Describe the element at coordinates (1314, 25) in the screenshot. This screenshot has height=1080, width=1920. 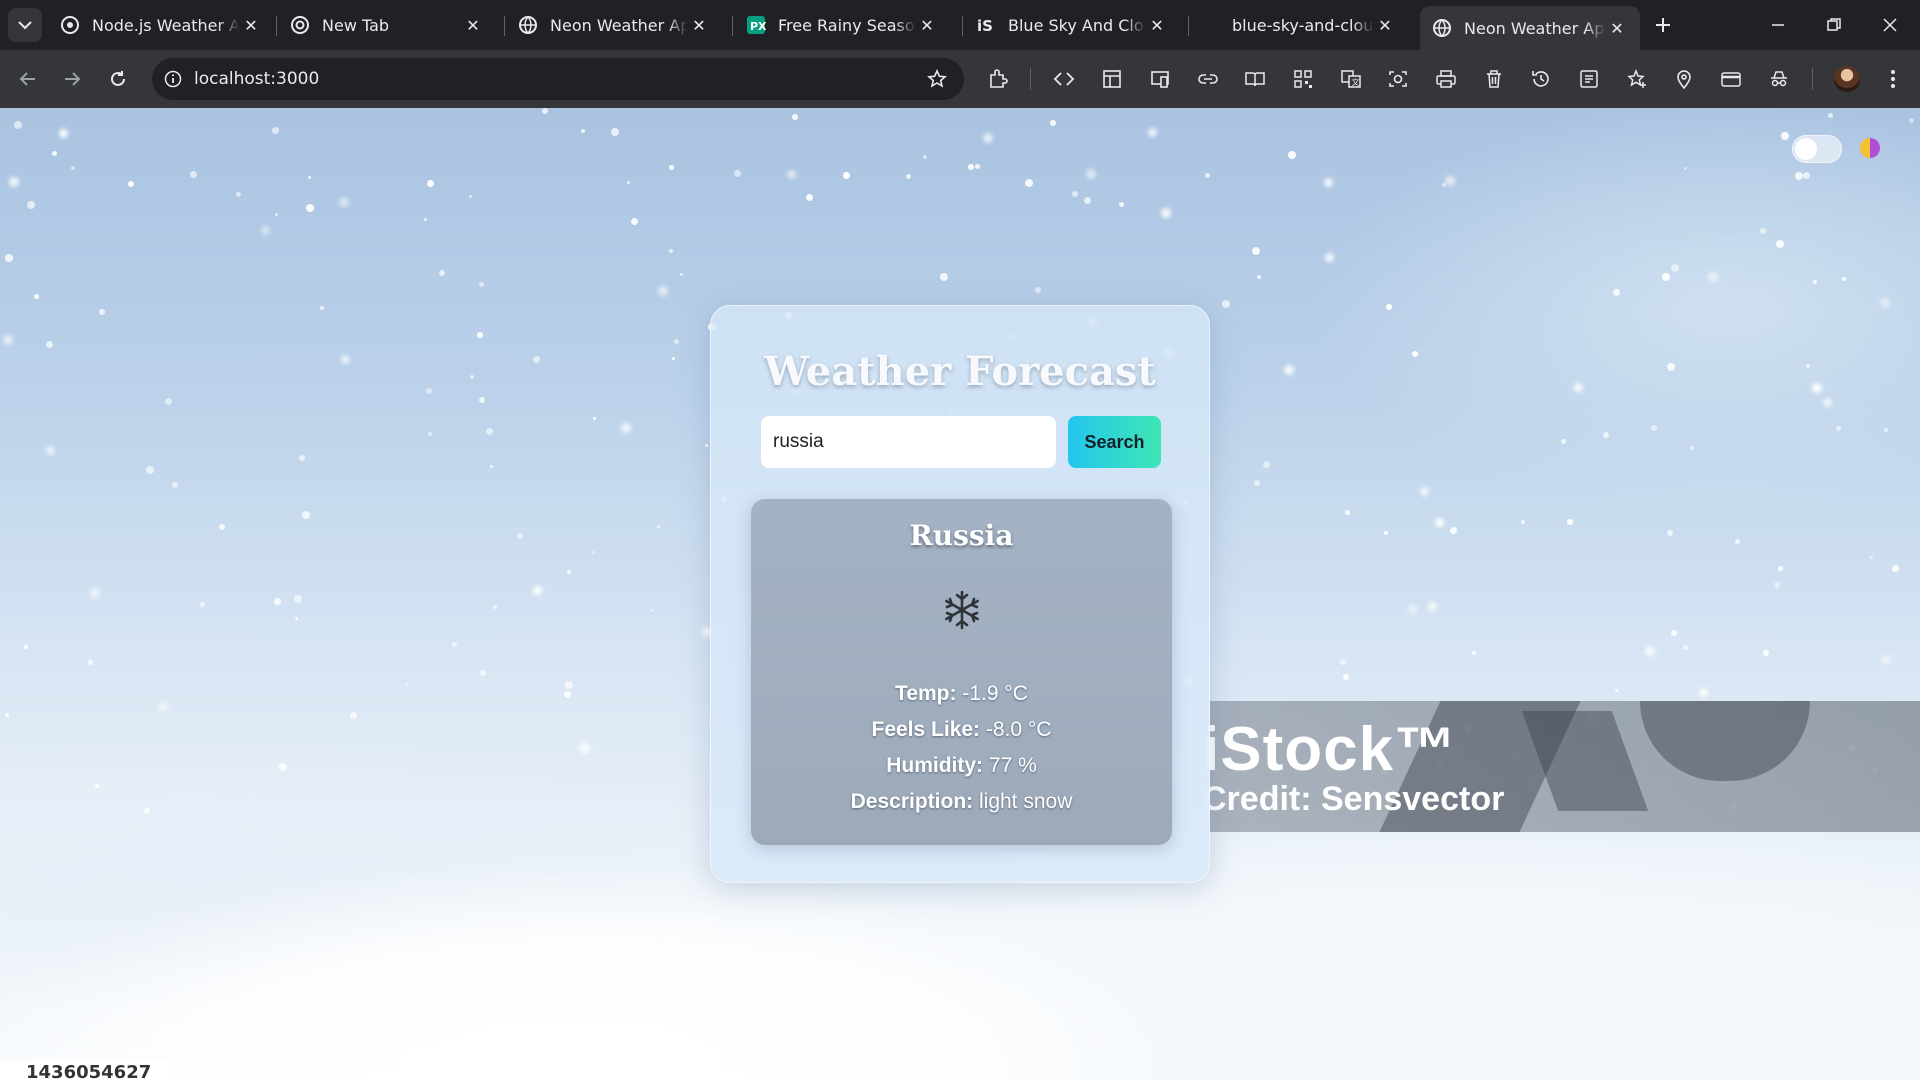
I see `tab-blue-sky-and-clouds-image: blue-sky-and-clouds ✕` at that location.